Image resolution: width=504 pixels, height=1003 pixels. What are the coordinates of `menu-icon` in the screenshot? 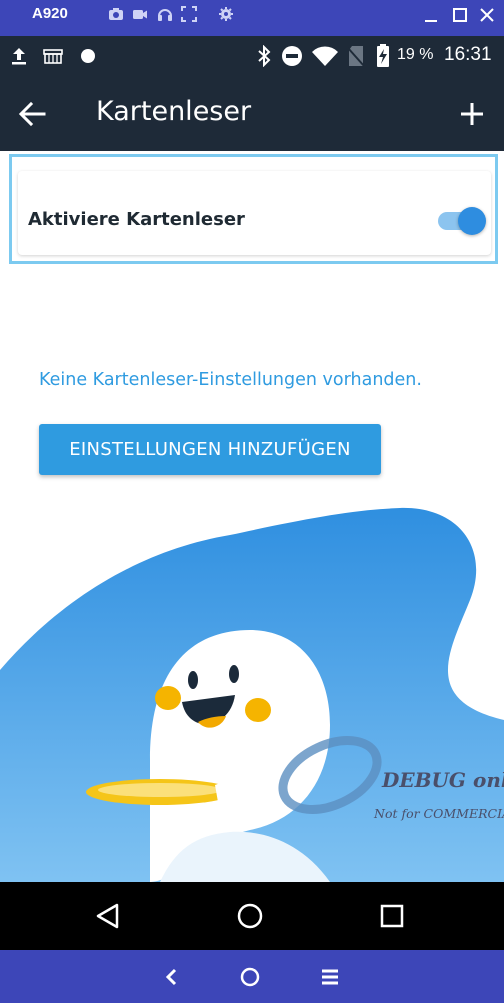 It's located at (330, 977).